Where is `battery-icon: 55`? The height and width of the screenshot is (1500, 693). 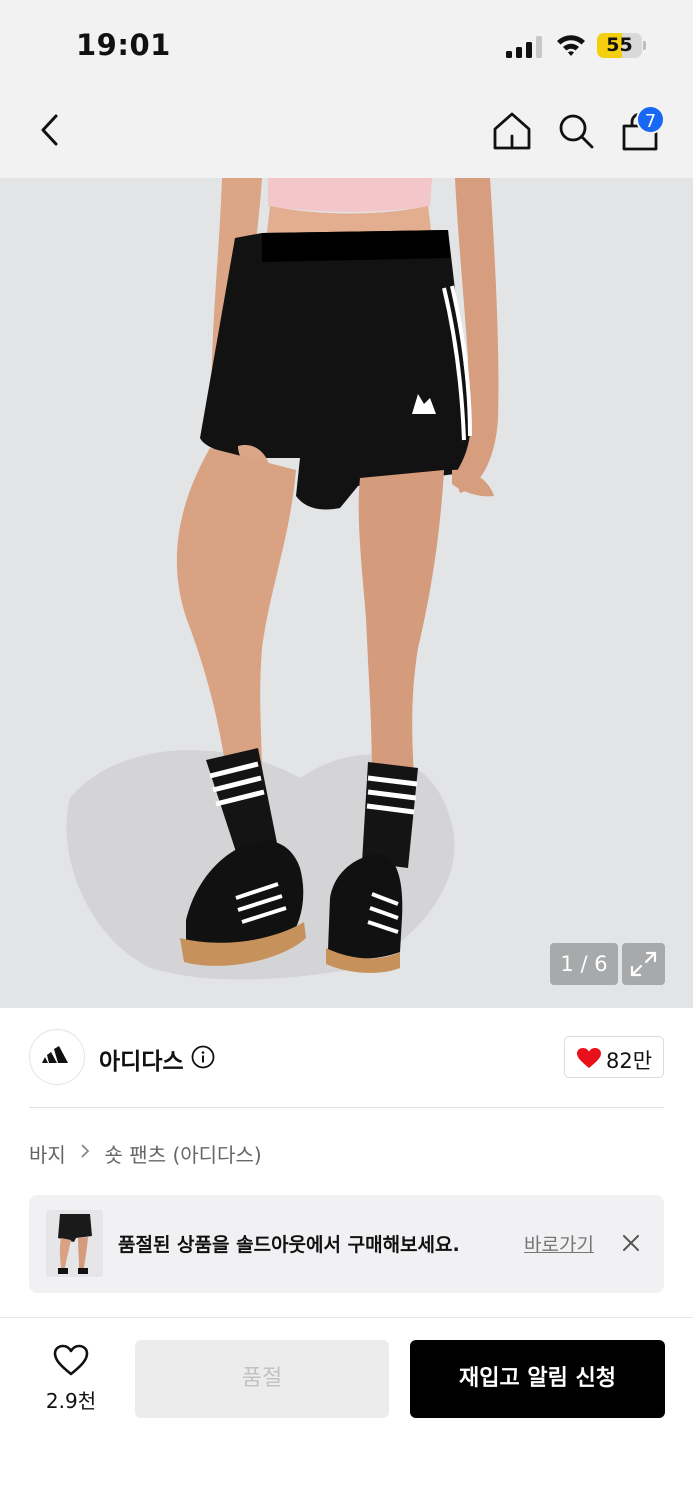
battery-icon: 55 is located at coordinates (622, 45).